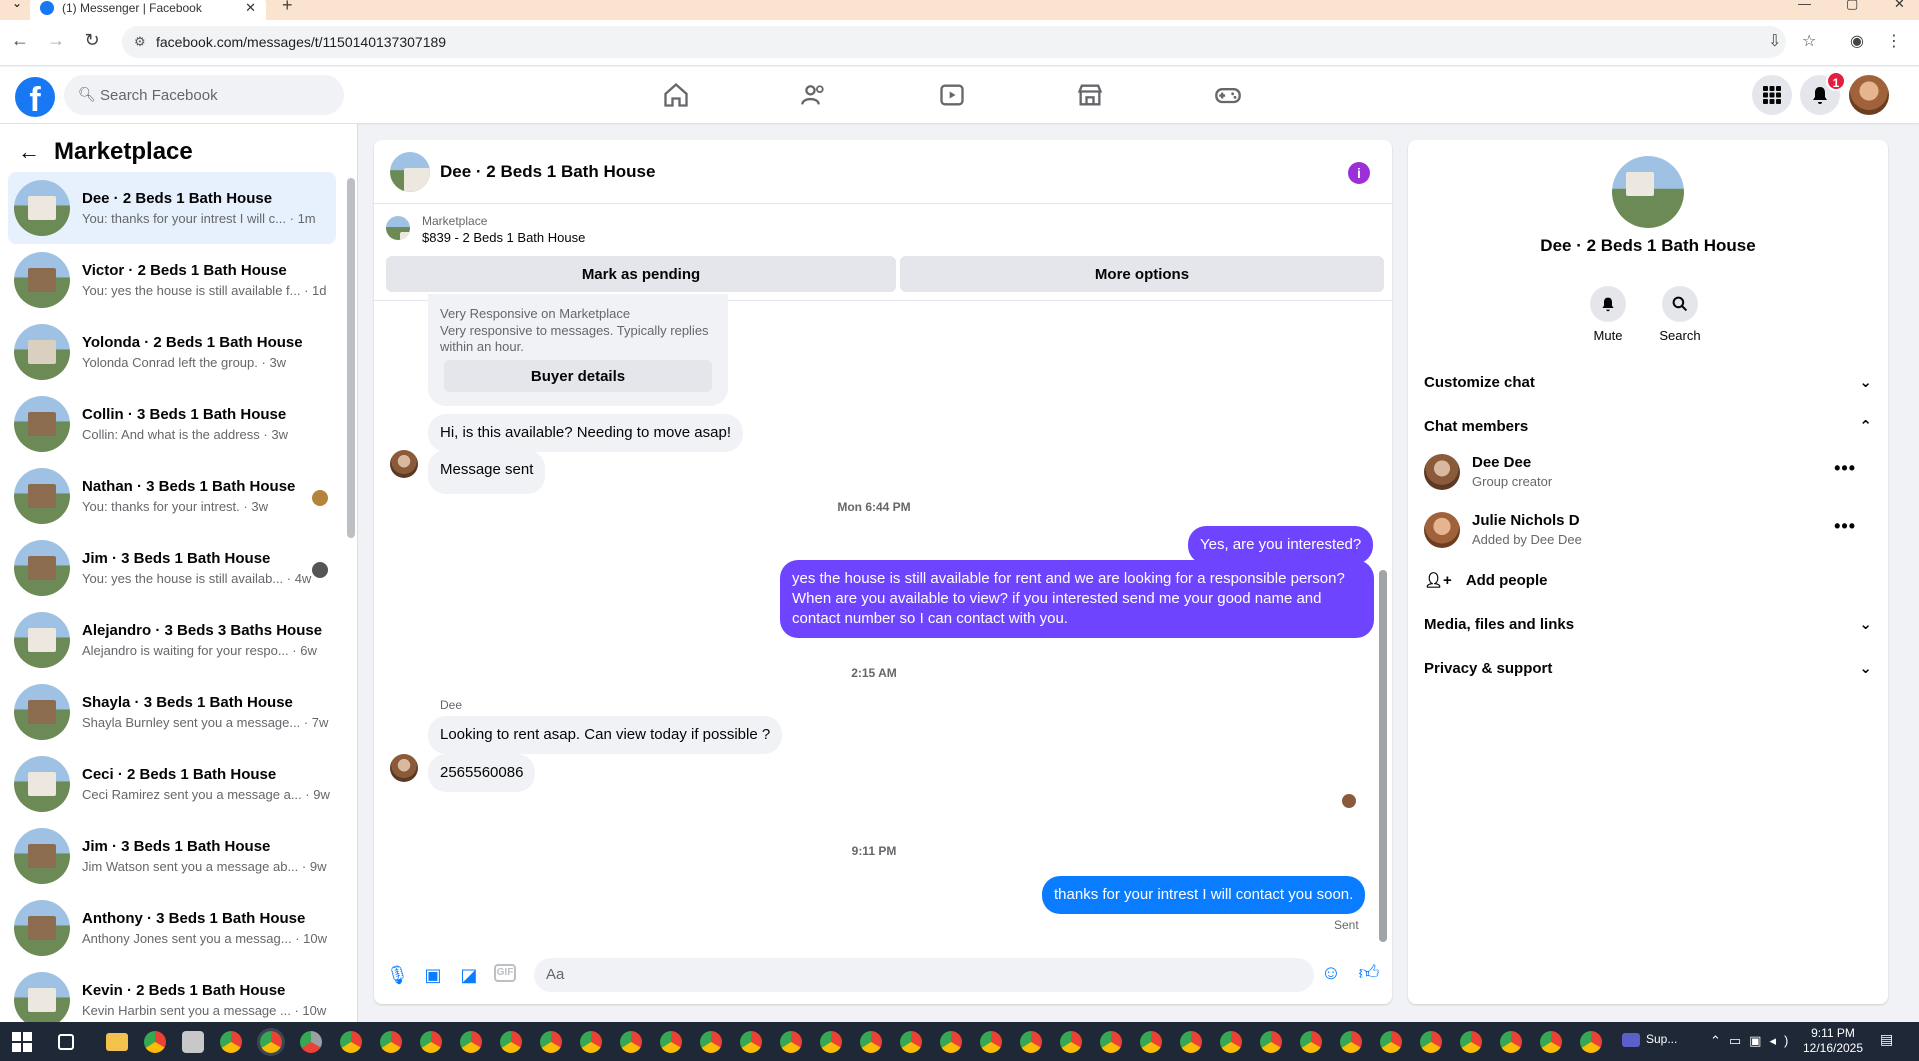 The height and width of the screenshot is (1061, 1919). What do you see at coordinates (1648, 624) in the screenshot?
I see `media-files-section: Media, files and links ⌄` at bounding box center [1648, 624].